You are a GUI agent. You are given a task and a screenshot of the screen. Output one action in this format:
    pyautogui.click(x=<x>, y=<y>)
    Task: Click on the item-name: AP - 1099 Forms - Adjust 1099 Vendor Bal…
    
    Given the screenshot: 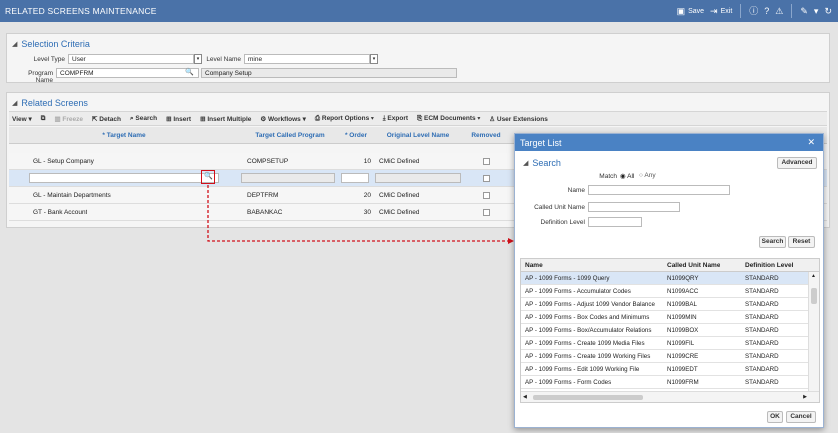 What is the action you would take?
    pyautogui.click(x=590, y=304)
    